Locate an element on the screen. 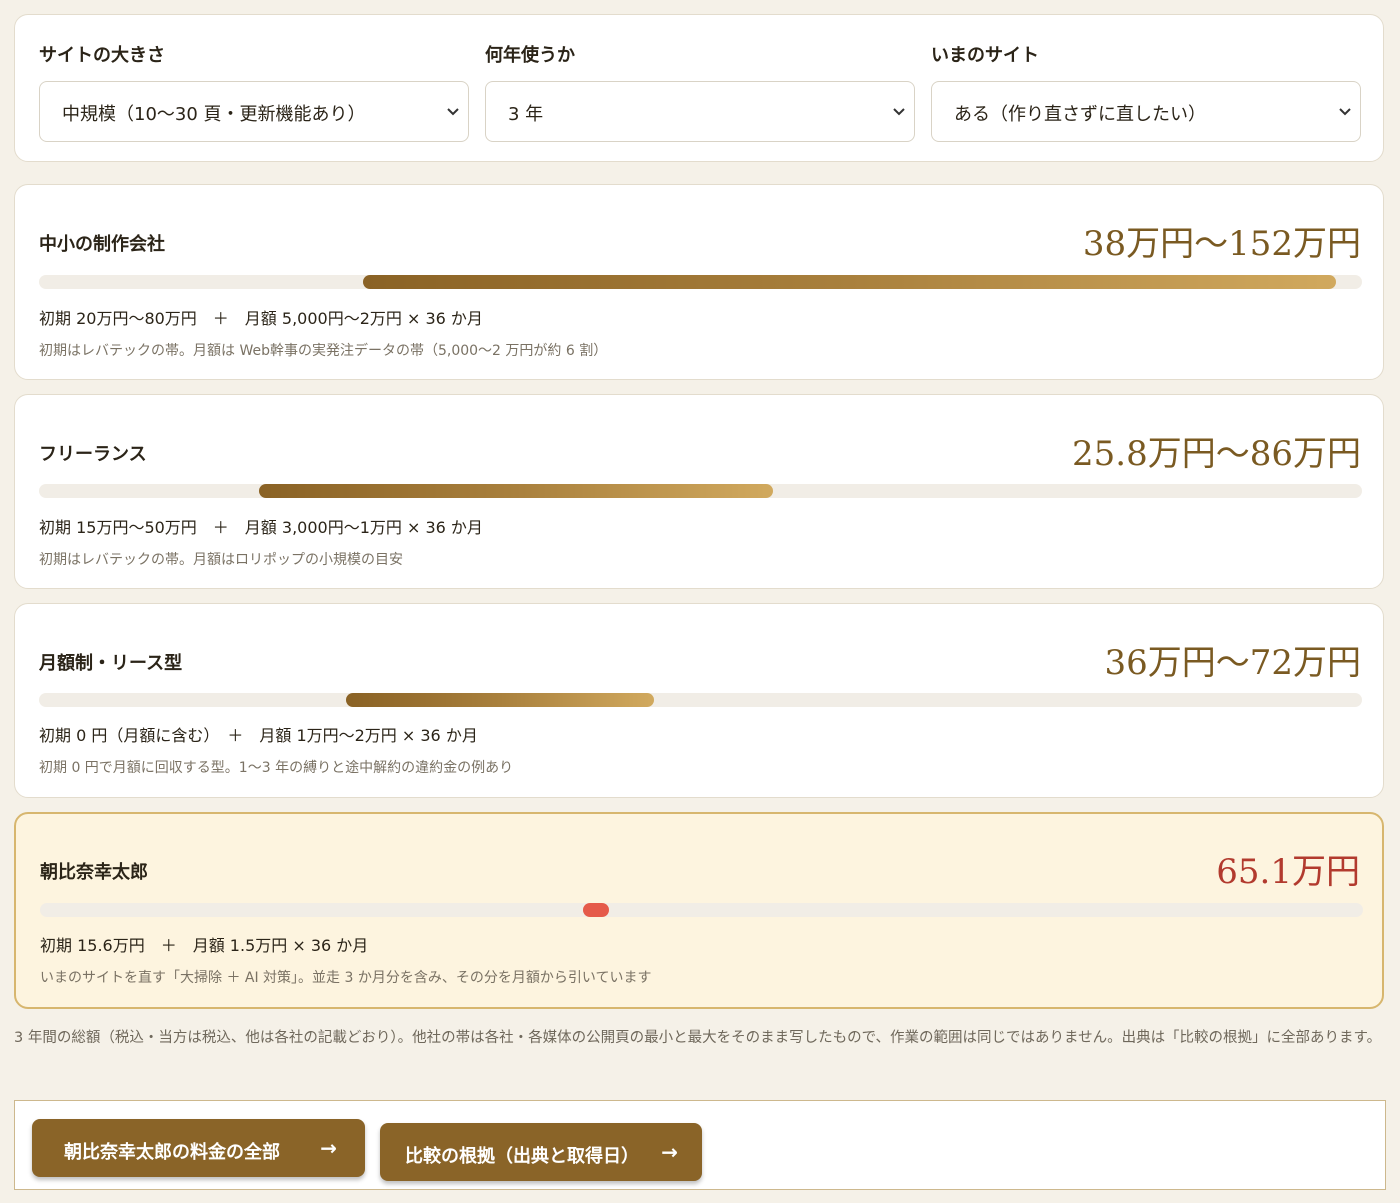  comparison-breakdown: 初期 15.6万円 ＋ 月額 1.5万円 × 36 か月 is located at coordinates (204, 945).